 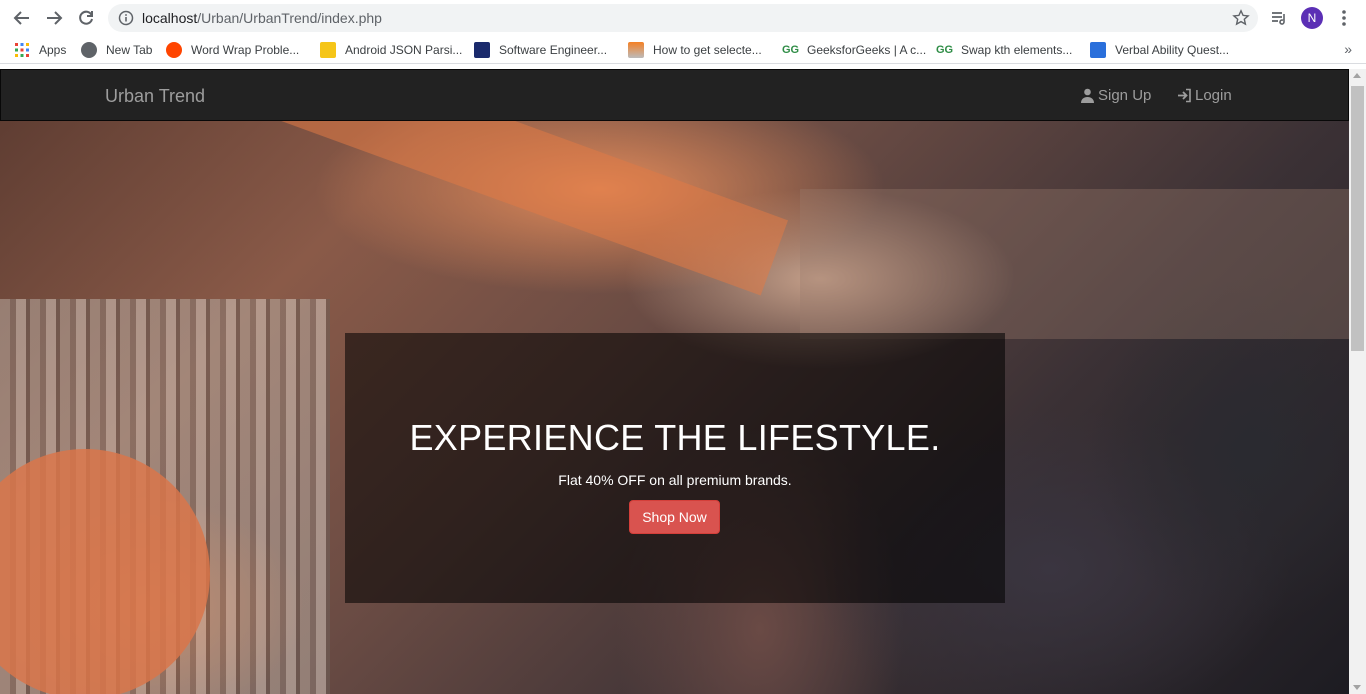 I want to click on indiabix-icon, so click(x=1098, y=50).